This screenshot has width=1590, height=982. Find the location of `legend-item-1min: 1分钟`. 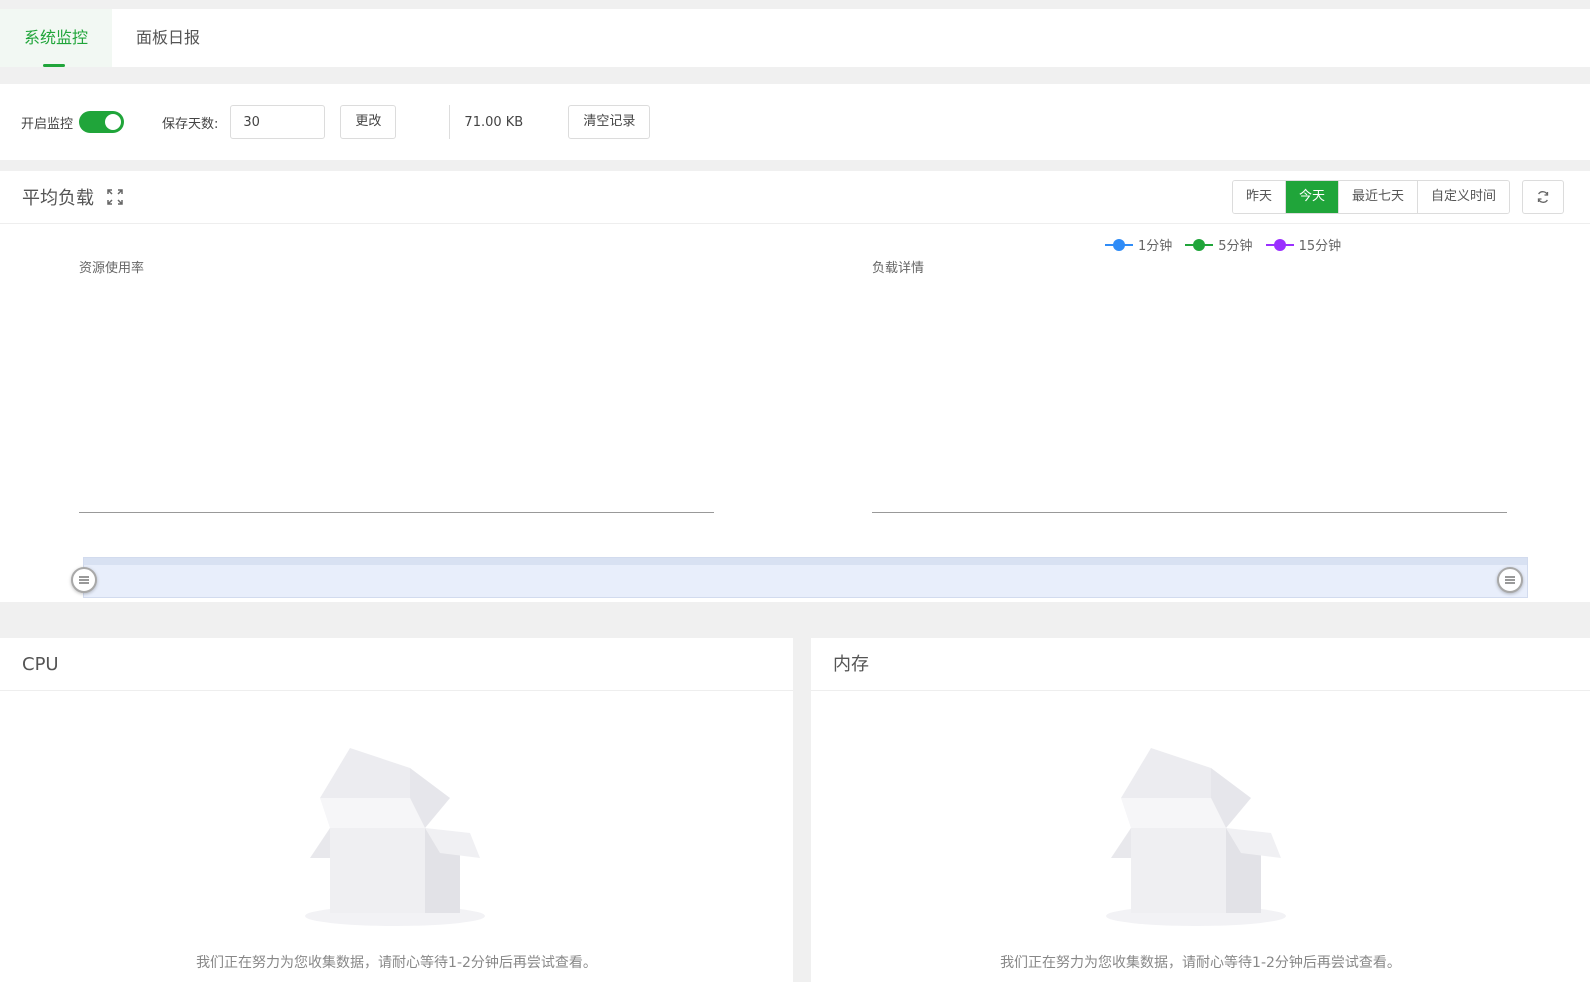

legend-item-1min: 1分钟 is located at coordinates (1138, 244).